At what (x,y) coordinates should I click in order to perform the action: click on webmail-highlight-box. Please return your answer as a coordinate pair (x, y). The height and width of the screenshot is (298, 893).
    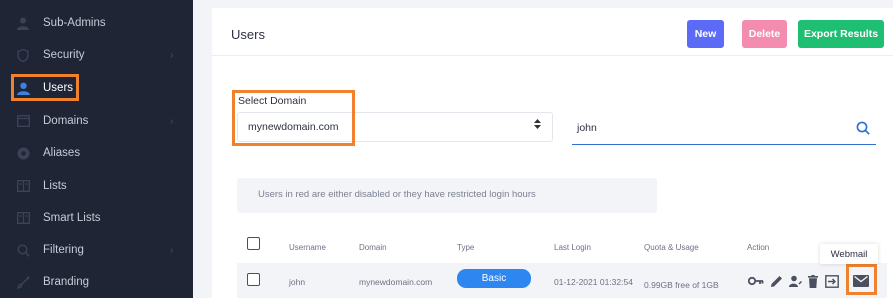
    Looking at the image, I should click on (861, 279).